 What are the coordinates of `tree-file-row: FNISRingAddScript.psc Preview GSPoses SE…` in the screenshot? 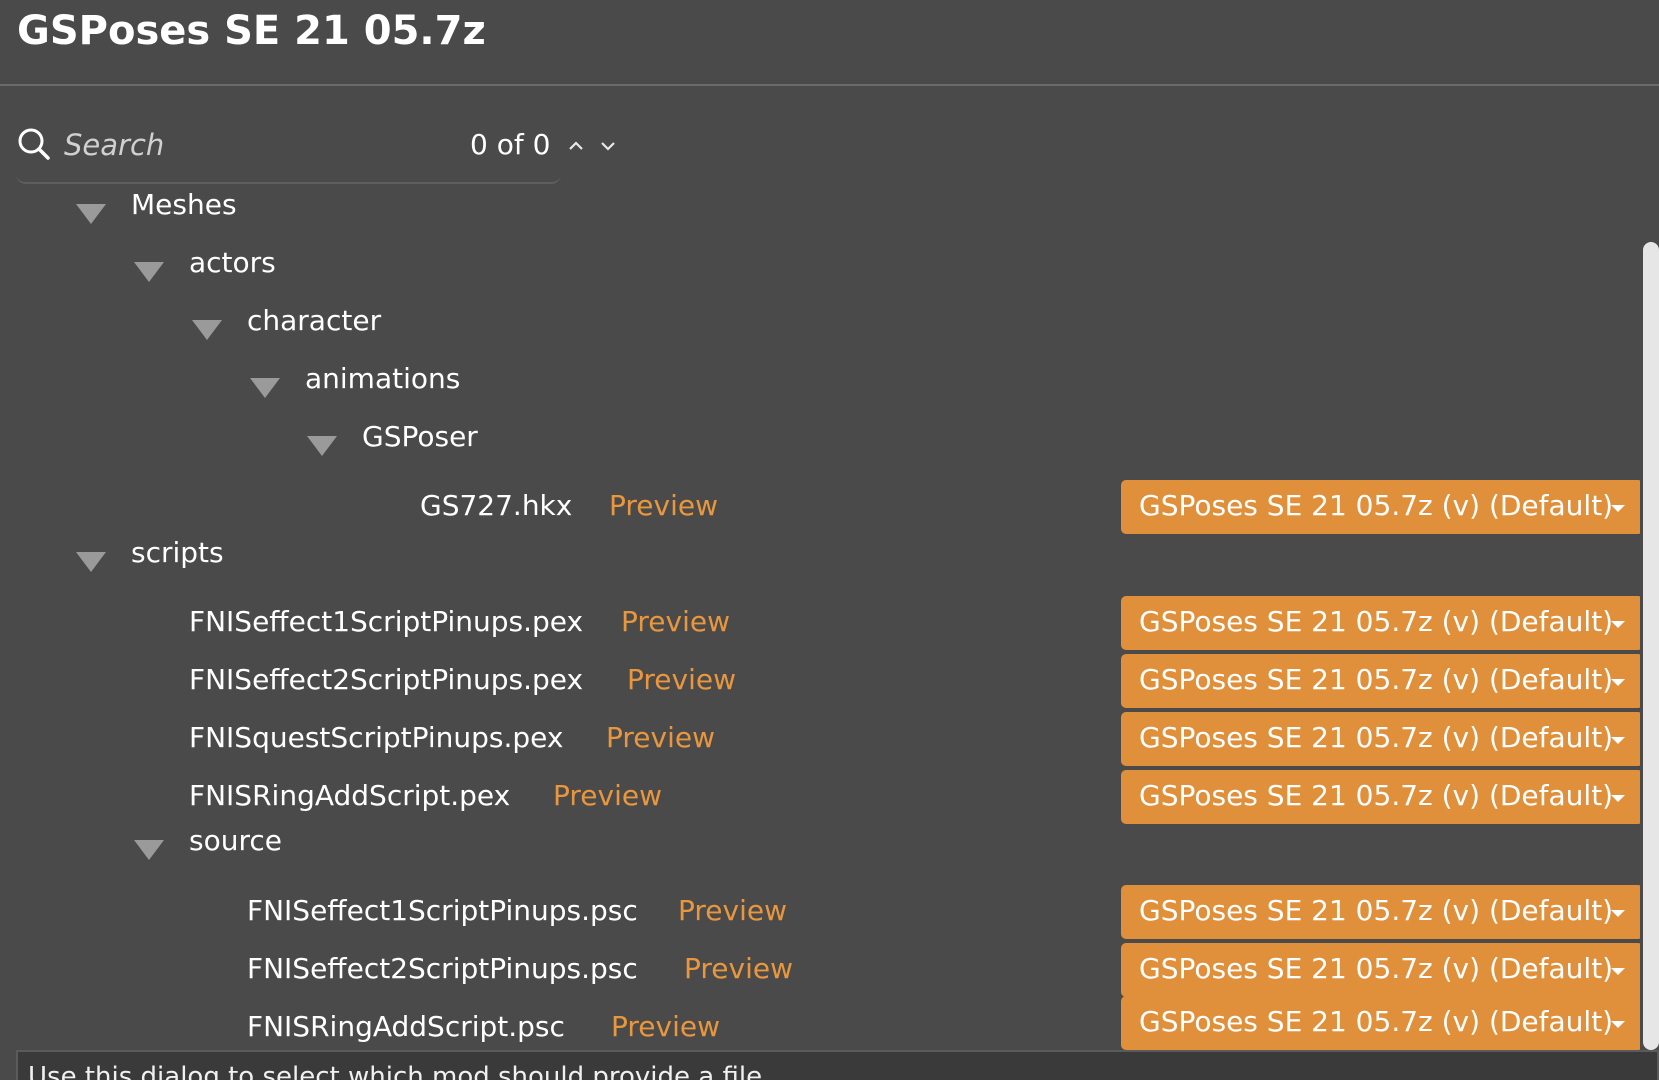 It's located at (820, 1021).